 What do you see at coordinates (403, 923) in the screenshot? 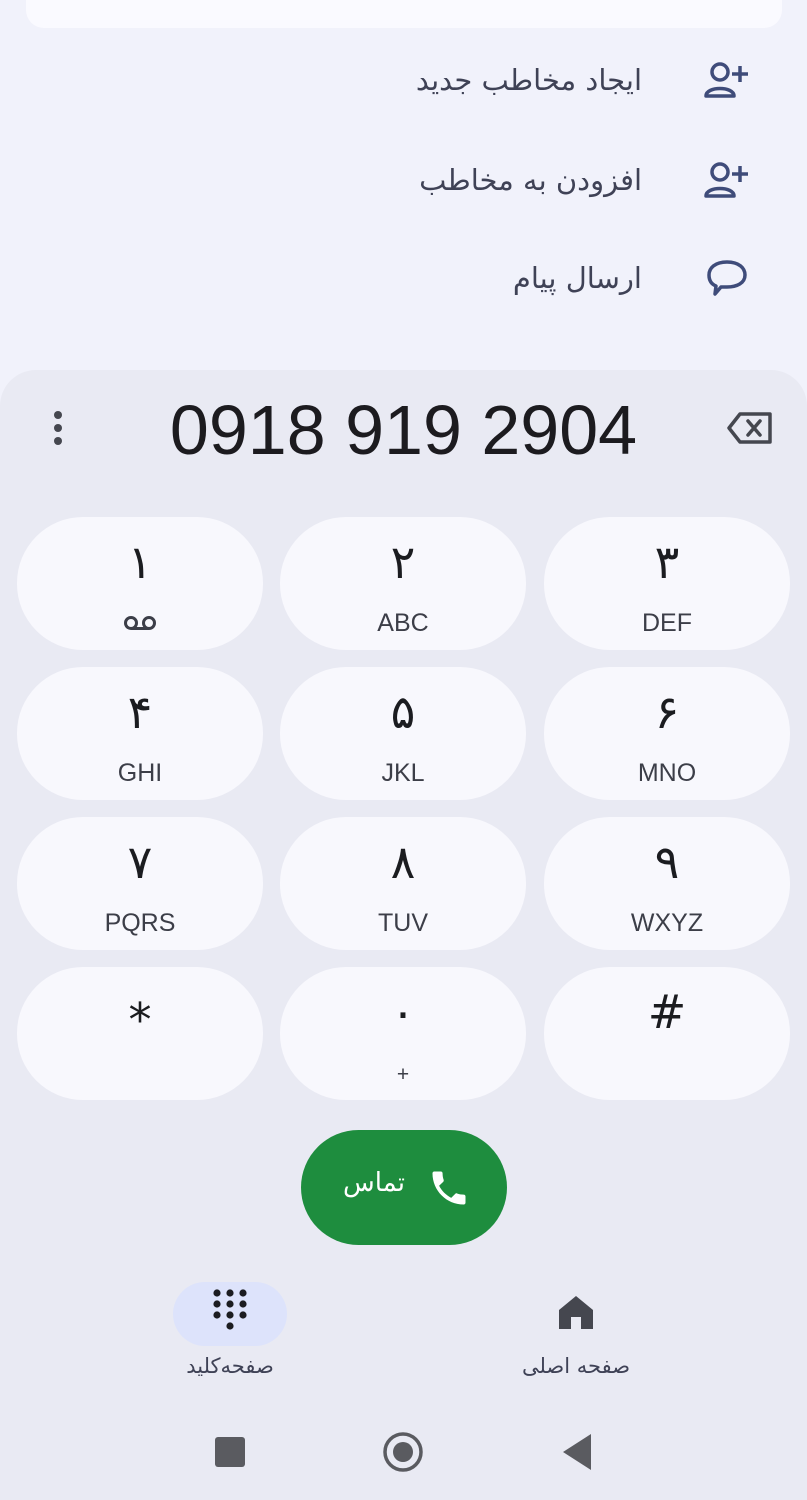
I see `key-letters: TUV` at bounding box center [403, 923].